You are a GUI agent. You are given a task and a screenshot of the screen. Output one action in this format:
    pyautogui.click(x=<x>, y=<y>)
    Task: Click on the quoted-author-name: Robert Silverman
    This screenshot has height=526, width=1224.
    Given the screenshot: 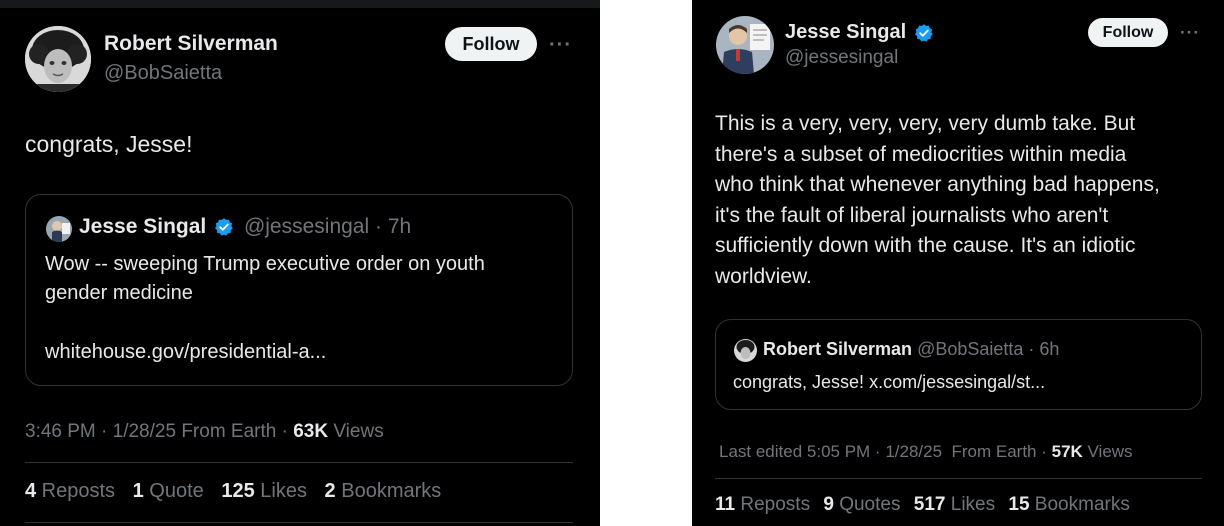 What is the action you would take?
    pyautogui.click(x=838, y=349)
    